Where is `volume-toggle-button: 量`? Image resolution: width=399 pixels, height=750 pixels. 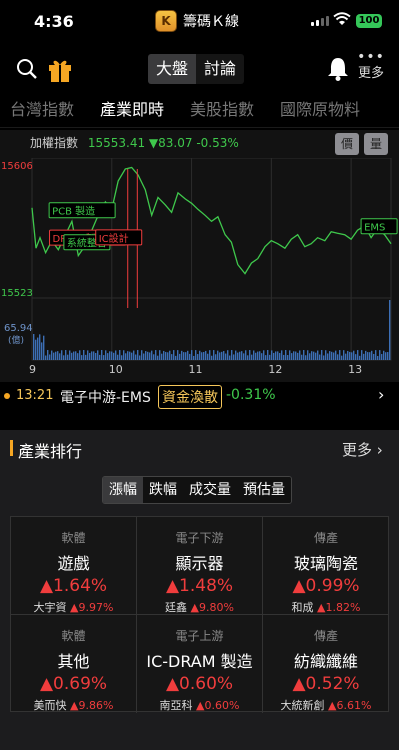
volume-toggle-button: 量 is located at coordinates (376, 144).